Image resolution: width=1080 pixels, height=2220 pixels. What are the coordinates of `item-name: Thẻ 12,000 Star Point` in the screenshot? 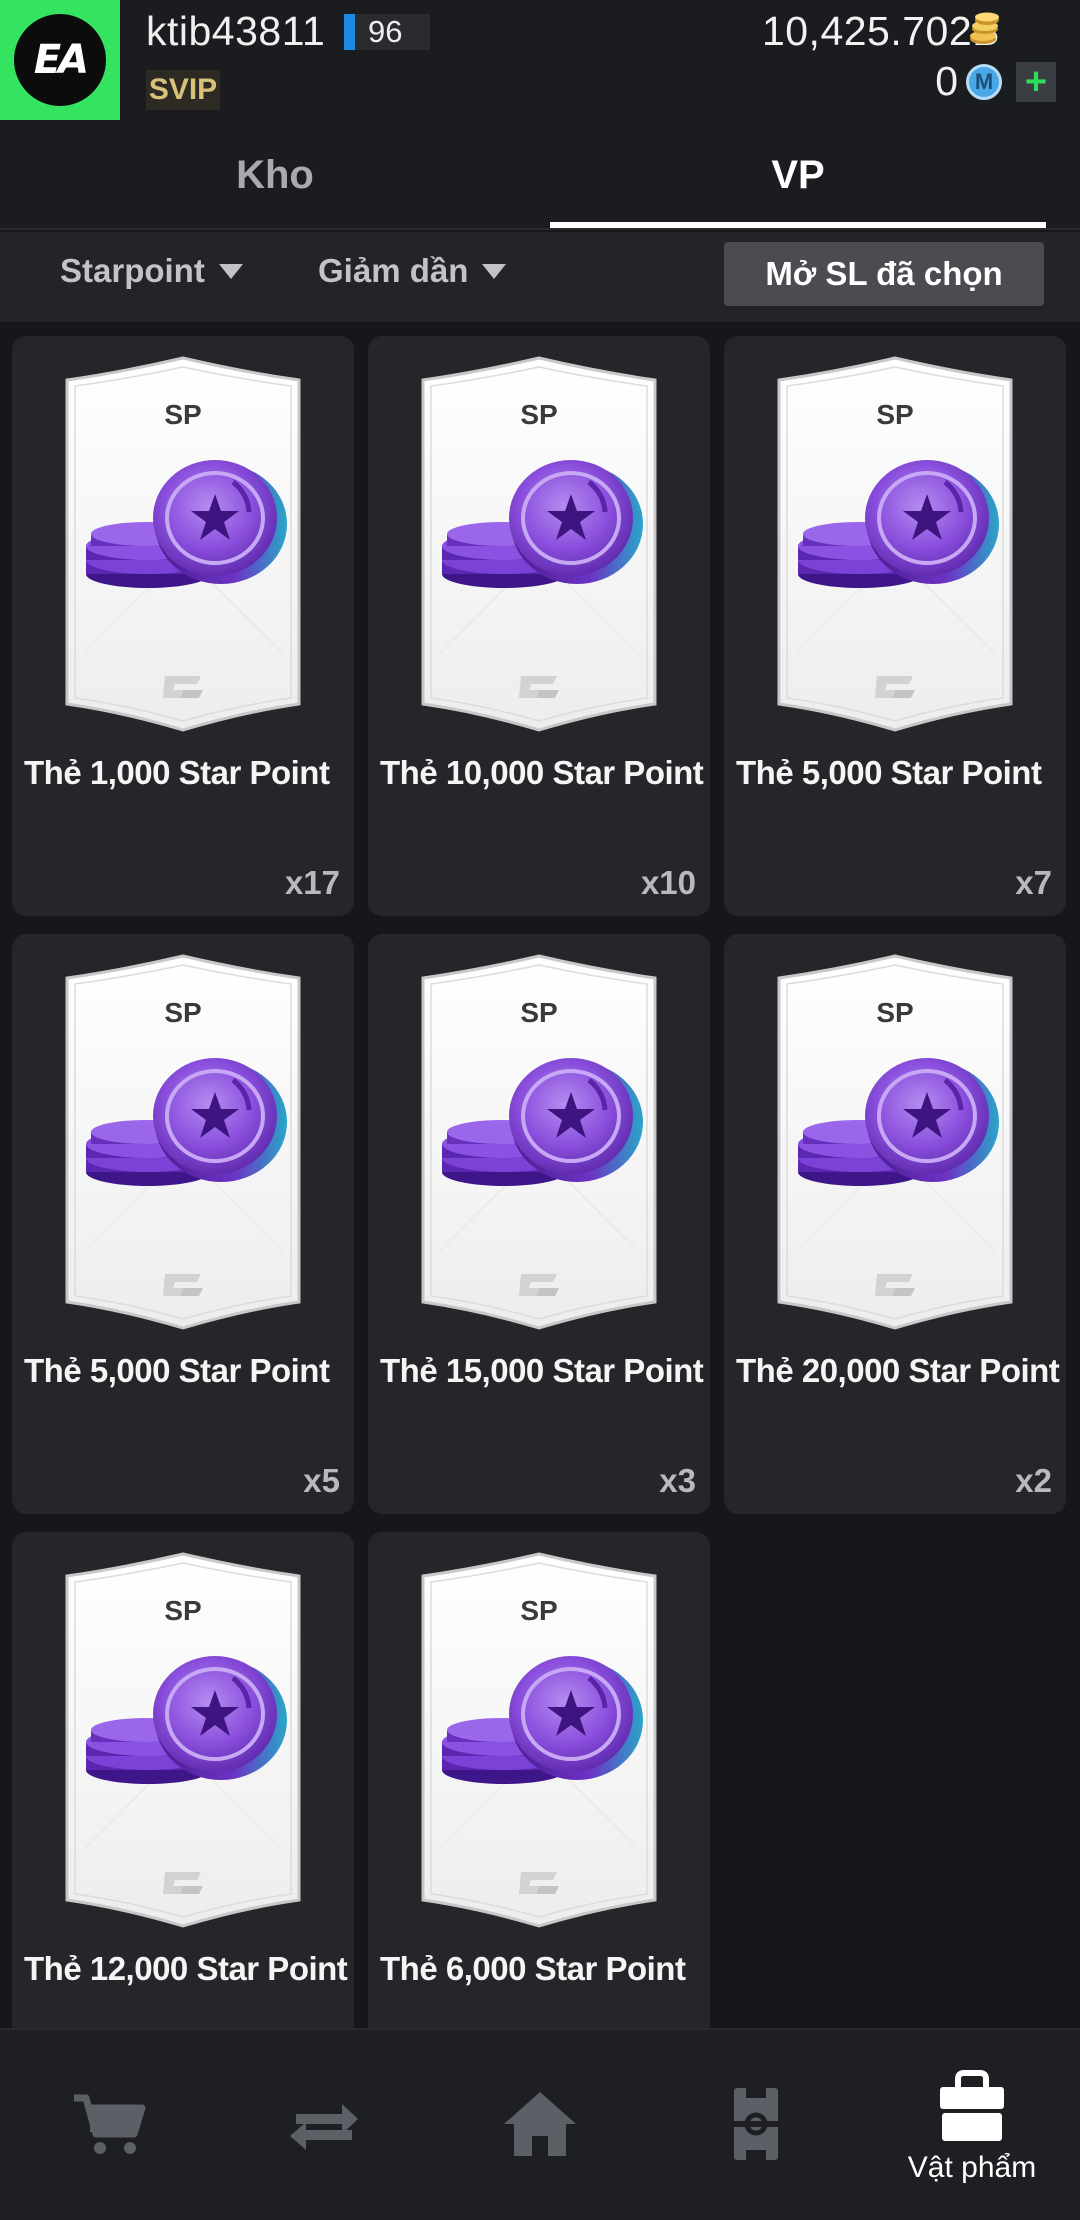 It's located at (186, 1968).